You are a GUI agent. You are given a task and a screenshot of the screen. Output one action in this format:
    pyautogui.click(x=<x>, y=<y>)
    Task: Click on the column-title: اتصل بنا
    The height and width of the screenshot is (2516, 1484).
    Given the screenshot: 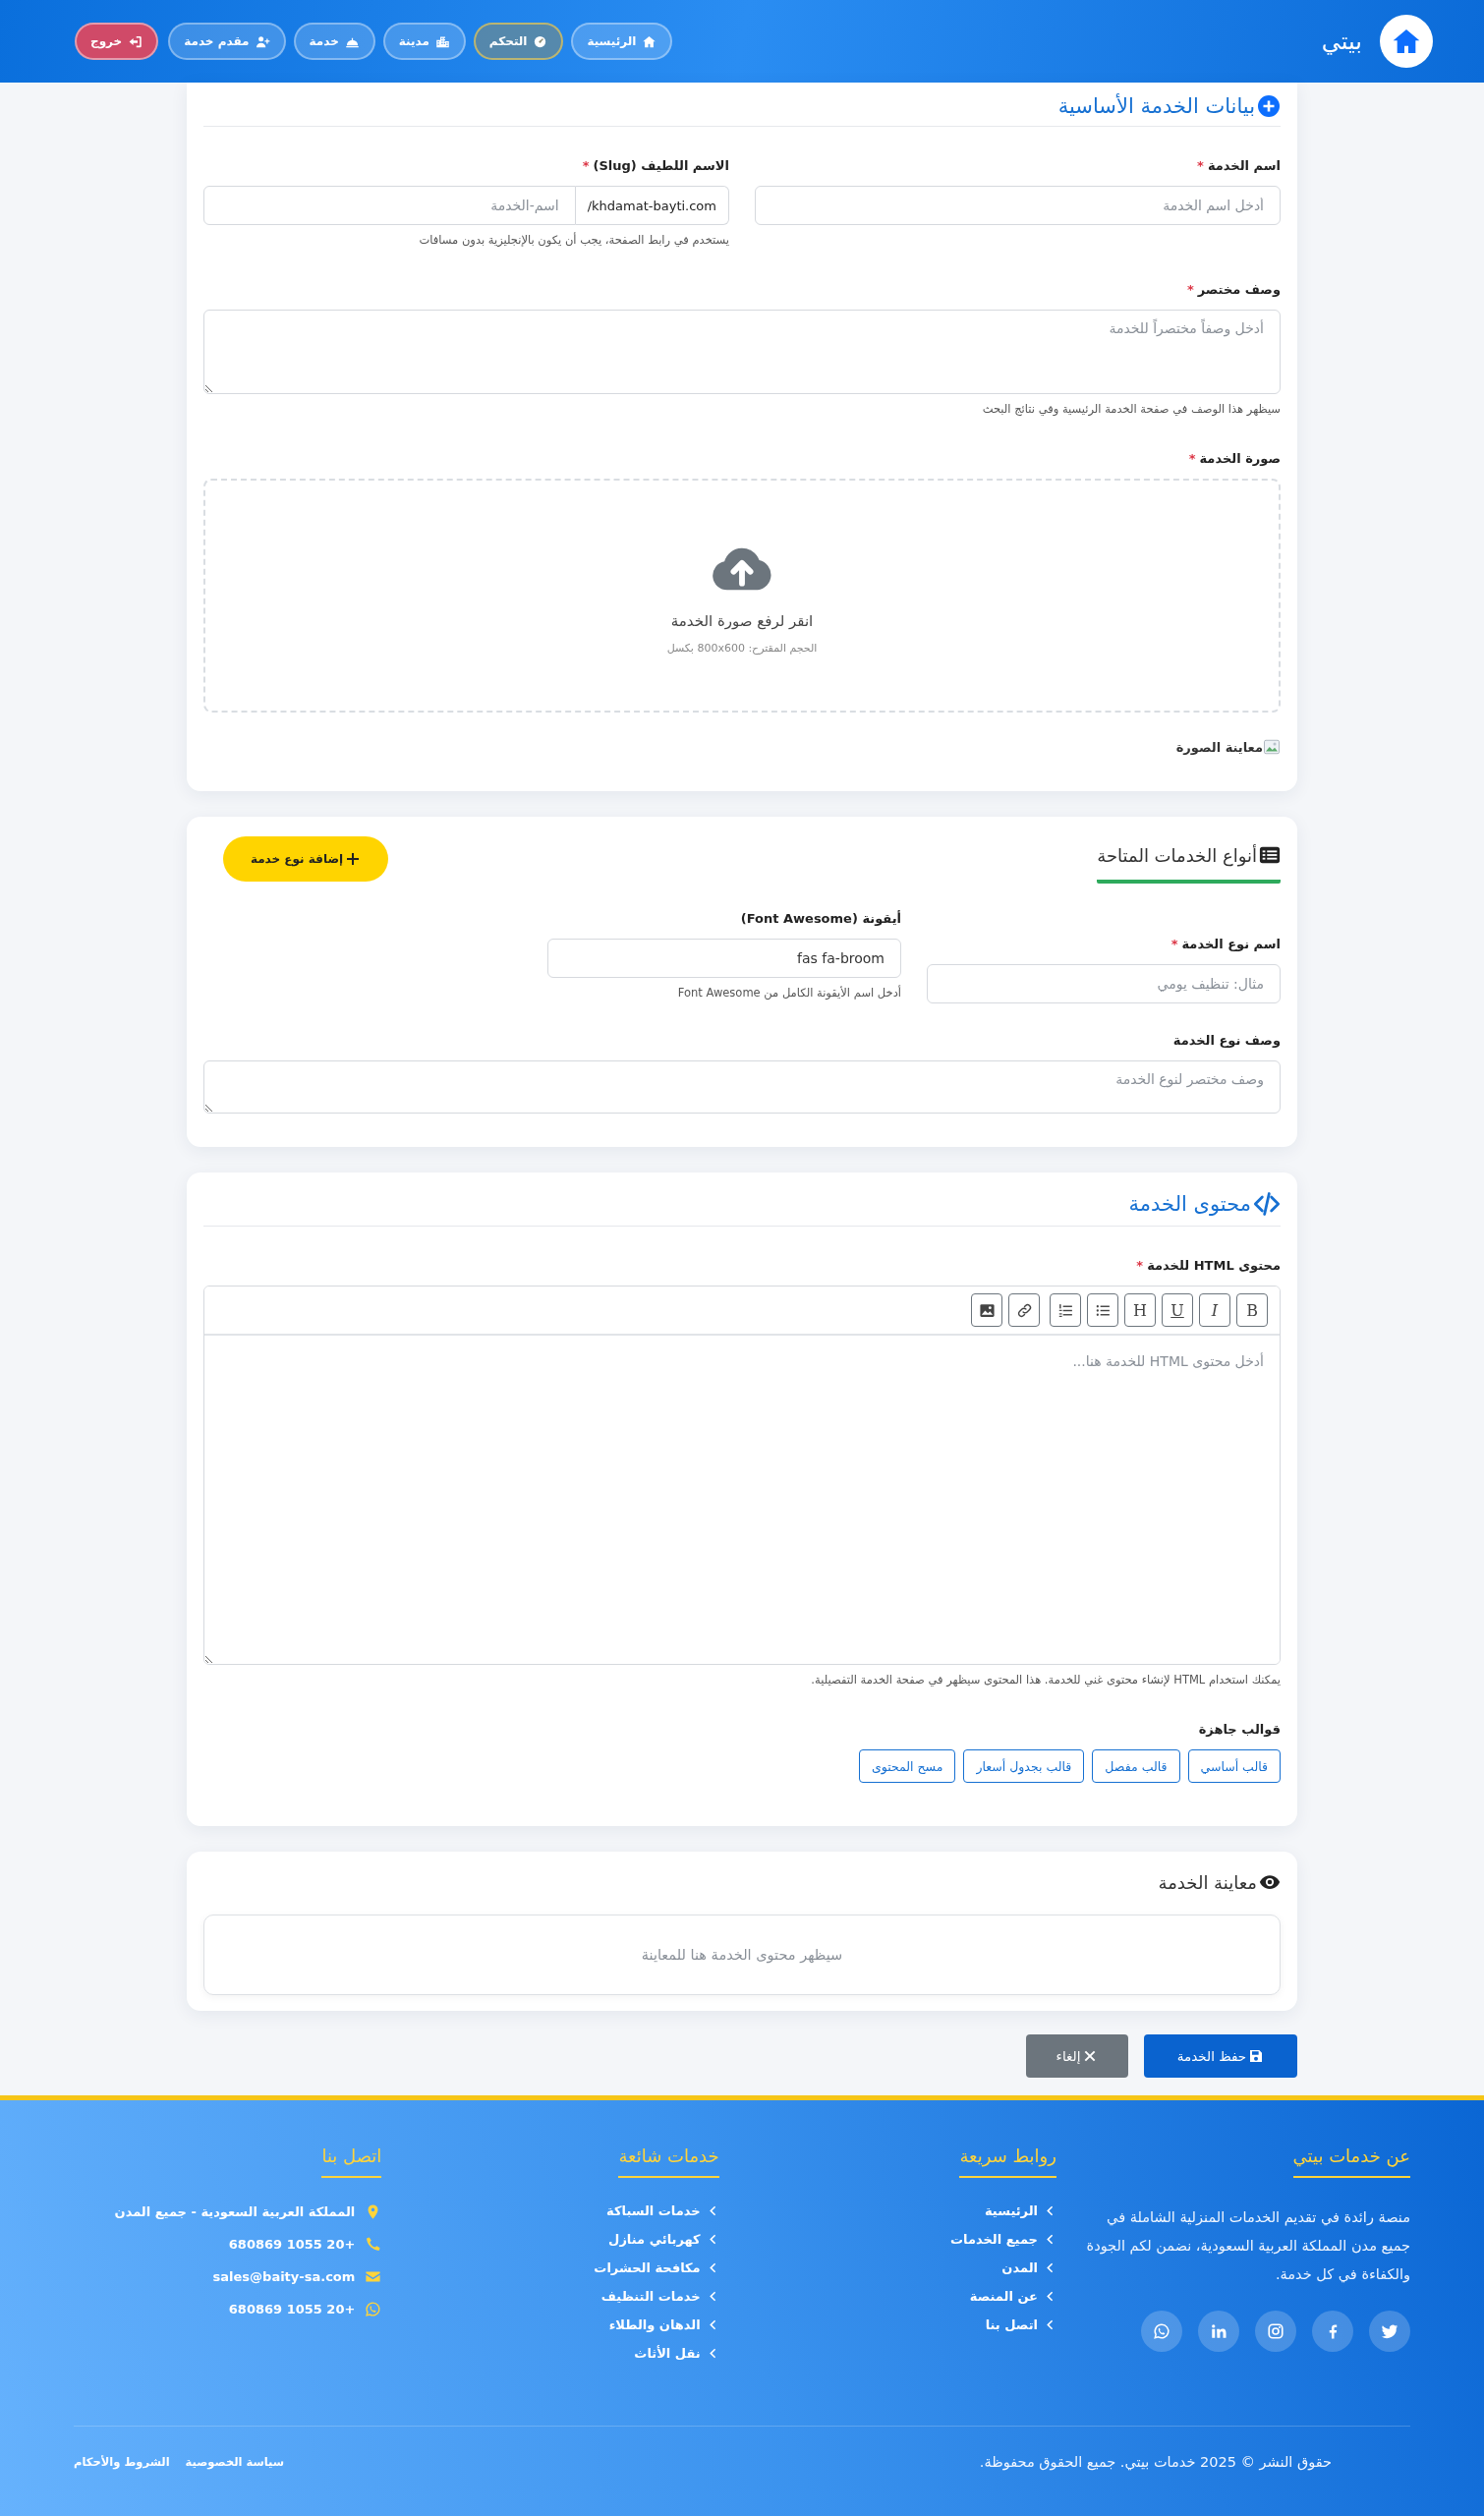 What is the action you would take?
    pyautogui.click(x=351, y=2161)
    